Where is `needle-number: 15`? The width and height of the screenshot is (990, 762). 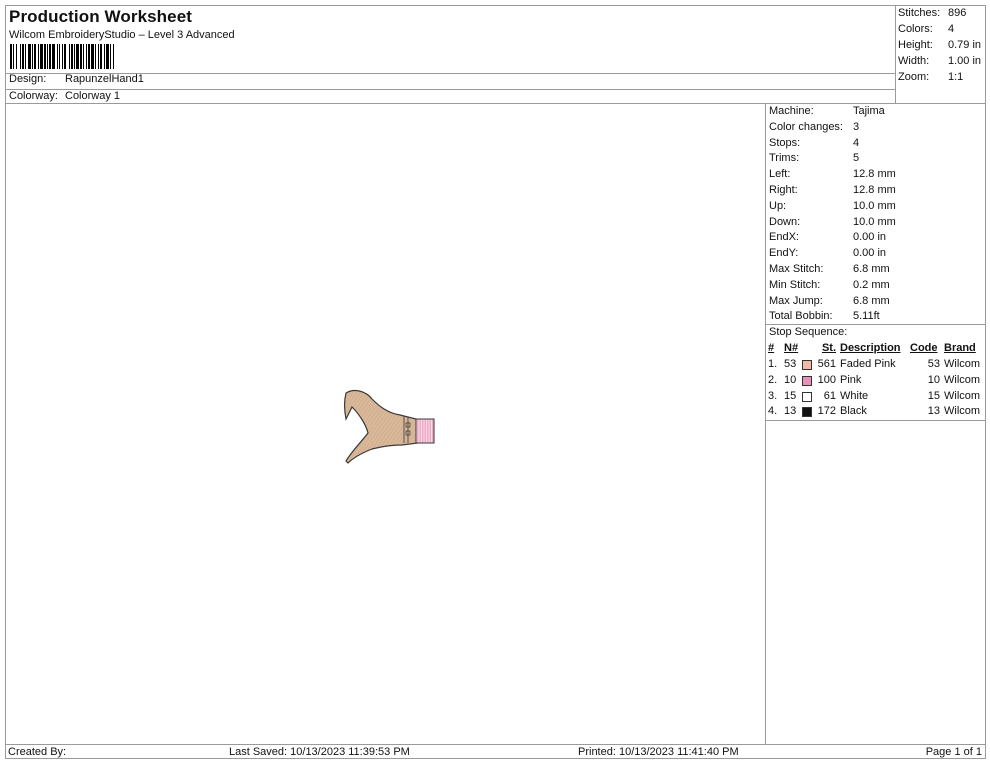
needle-number: 15 is located at coordinates (790, 395).